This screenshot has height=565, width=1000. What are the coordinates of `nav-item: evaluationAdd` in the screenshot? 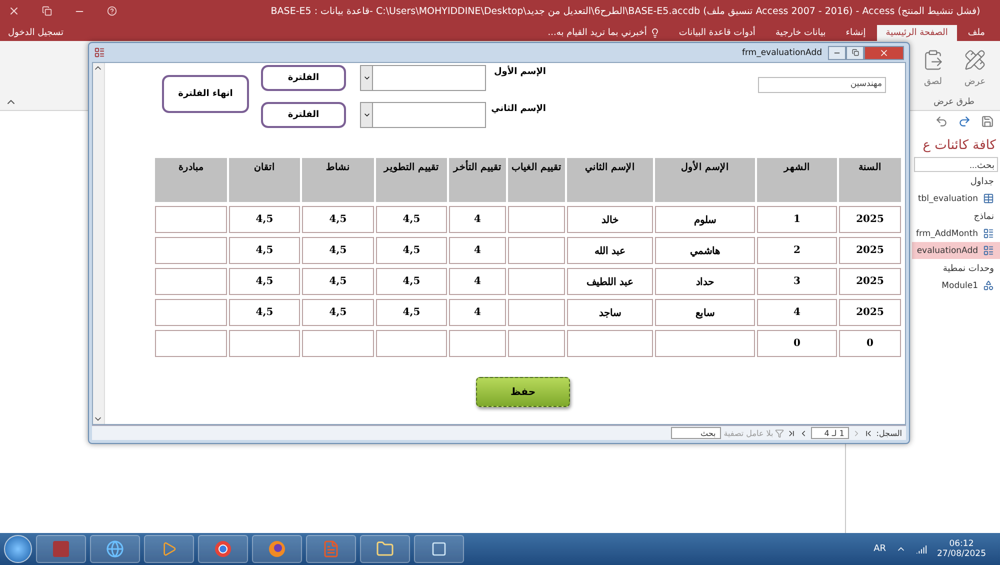 It's located at (956, 250).